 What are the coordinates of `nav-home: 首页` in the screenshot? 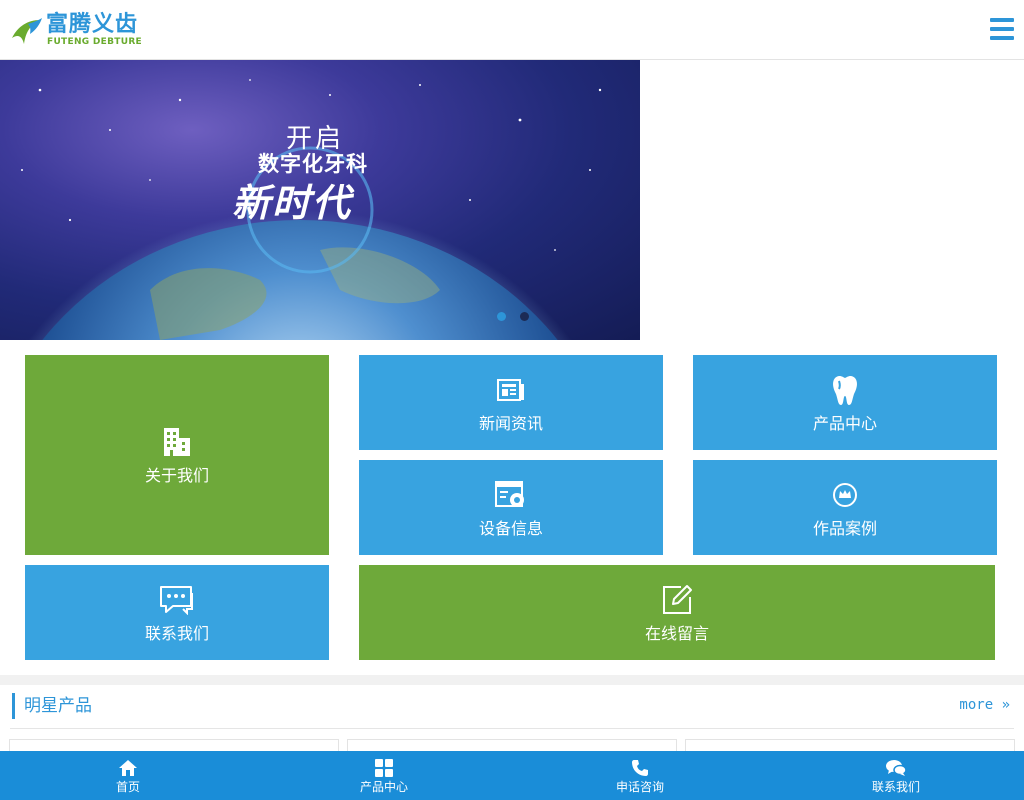 It's located at (128, 775).